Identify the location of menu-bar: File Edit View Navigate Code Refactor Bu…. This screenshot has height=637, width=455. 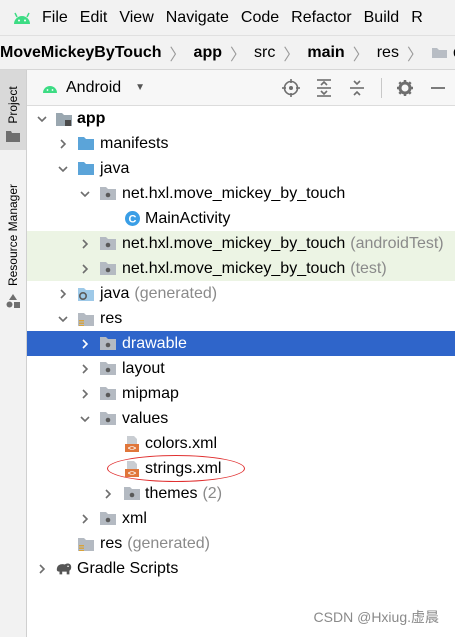
(227, 17).